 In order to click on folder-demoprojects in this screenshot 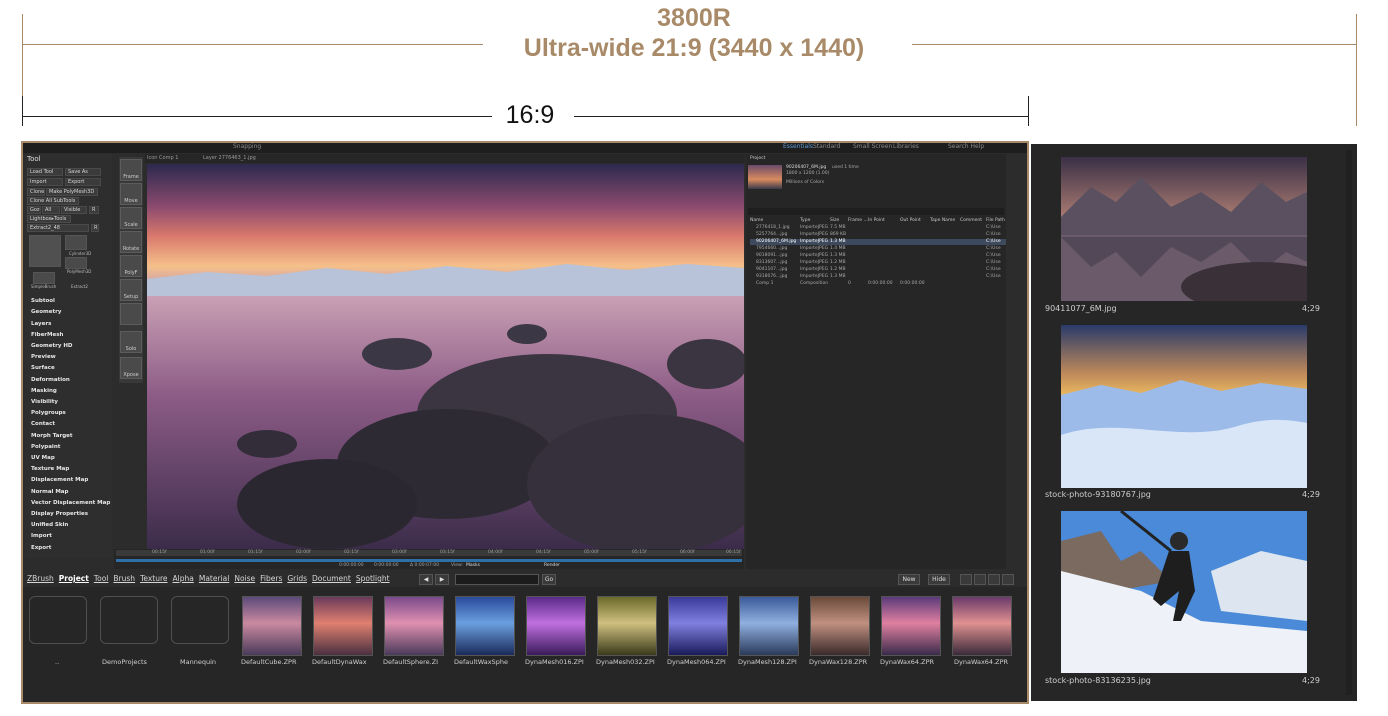, I will do `click(129, 620)`.